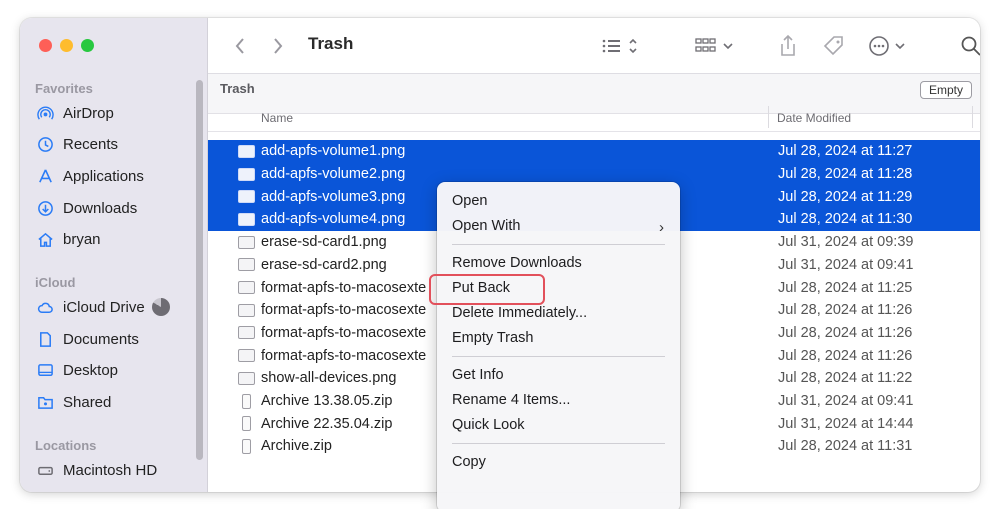  What do you see at coordinates (845, 378) in the screenshot?
I see `file-date: Jul 28, 2024 at 11:22` at bounding box center [845, 378].